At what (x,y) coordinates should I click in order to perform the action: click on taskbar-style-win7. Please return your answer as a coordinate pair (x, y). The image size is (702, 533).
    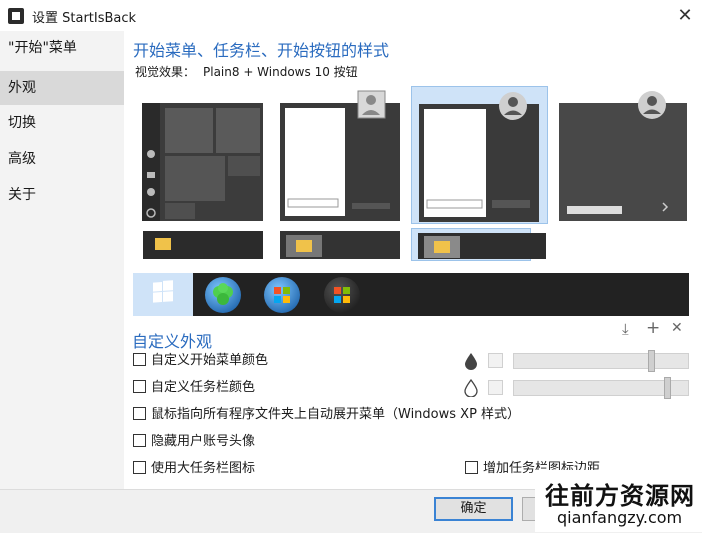
    Looking at the image, I should click on (340, 244).